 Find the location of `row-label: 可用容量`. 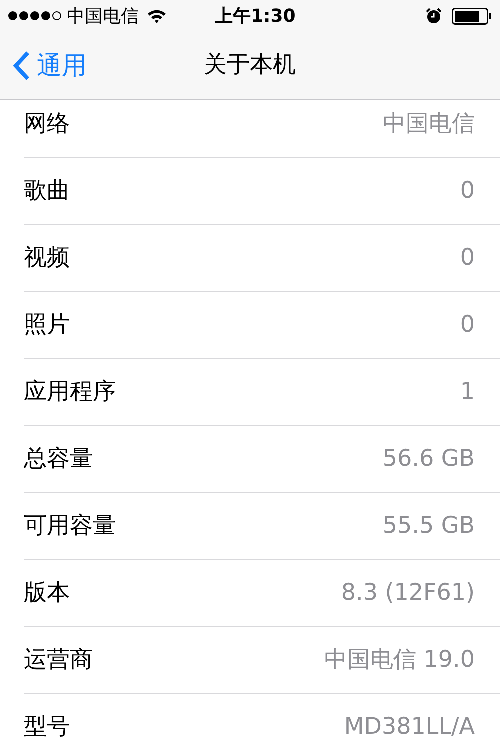

row-label: 可用容量 is located at coordinates (70, 526).